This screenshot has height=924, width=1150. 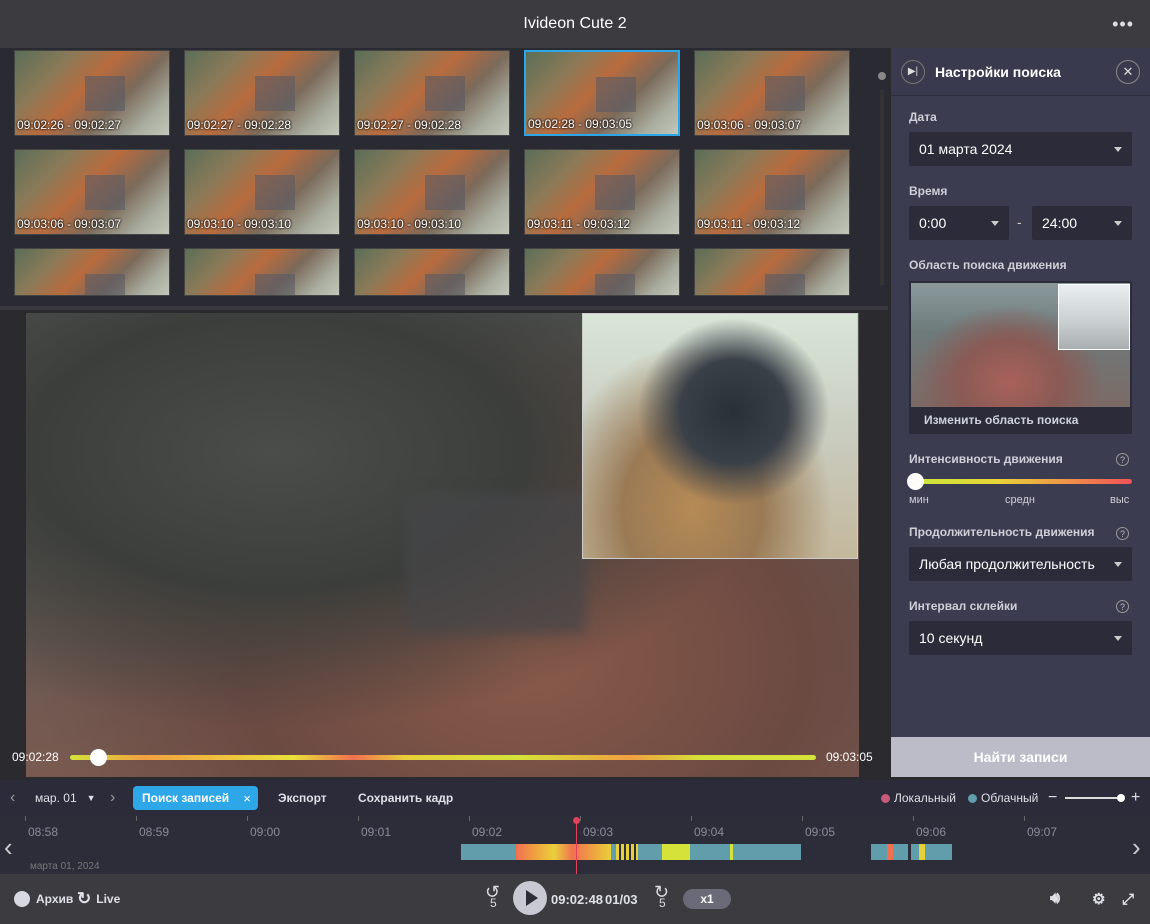 I want to click on timeline-tick-label: 09:02, so click(x=487, y=832).